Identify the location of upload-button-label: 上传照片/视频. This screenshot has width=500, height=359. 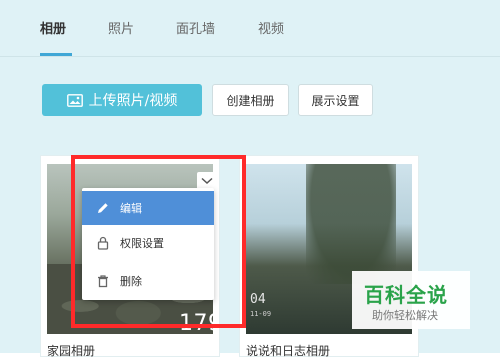
(133, 101).